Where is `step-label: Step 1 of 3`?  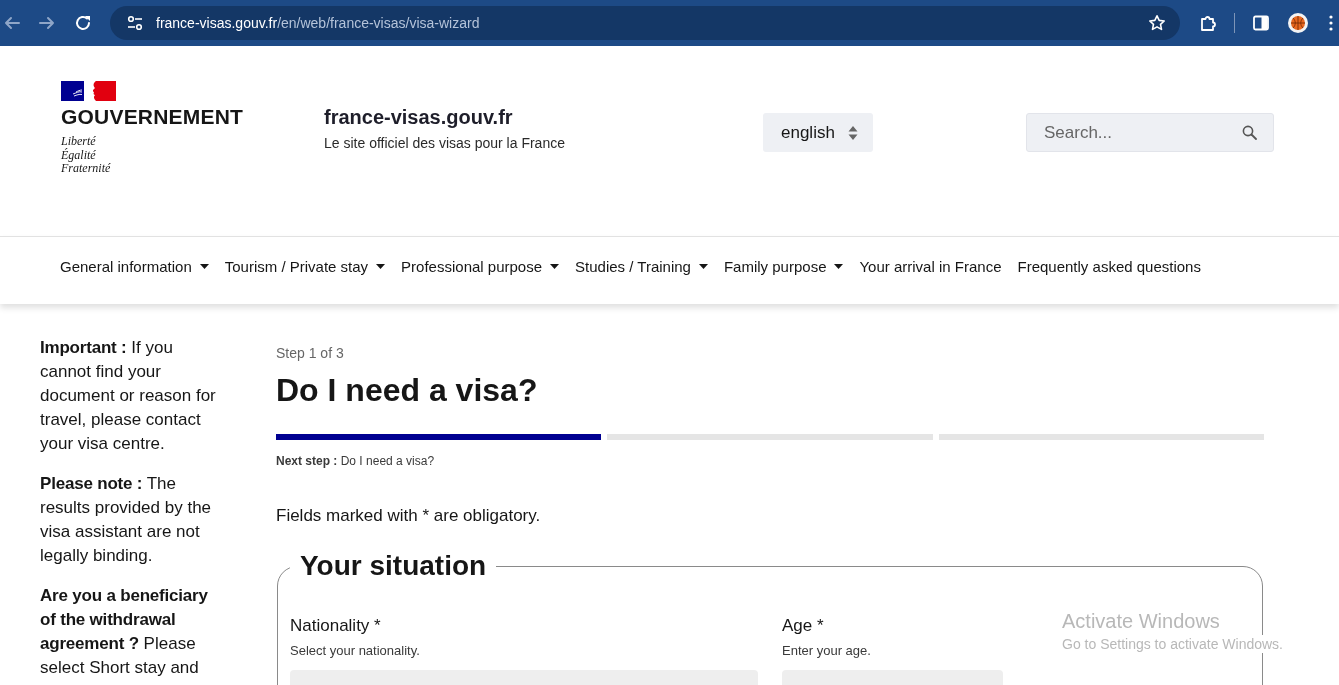
step-label: Step 1 of 3 is located at coordinates (310, 353).